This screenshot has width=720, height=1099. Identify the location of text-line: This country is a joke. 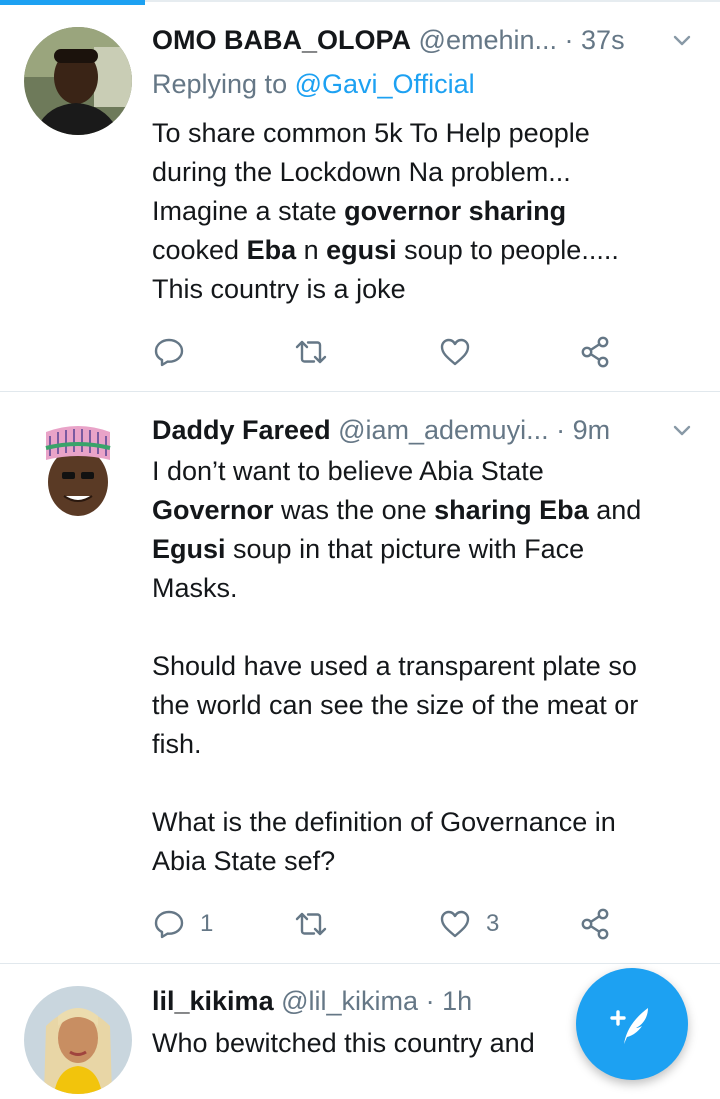
(279, 289).